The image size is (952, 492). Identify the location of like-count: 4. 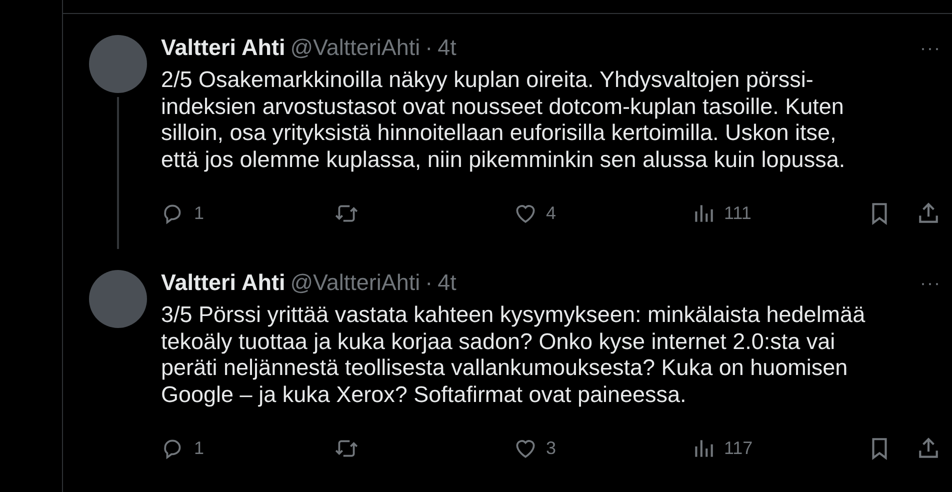
(551, 213).